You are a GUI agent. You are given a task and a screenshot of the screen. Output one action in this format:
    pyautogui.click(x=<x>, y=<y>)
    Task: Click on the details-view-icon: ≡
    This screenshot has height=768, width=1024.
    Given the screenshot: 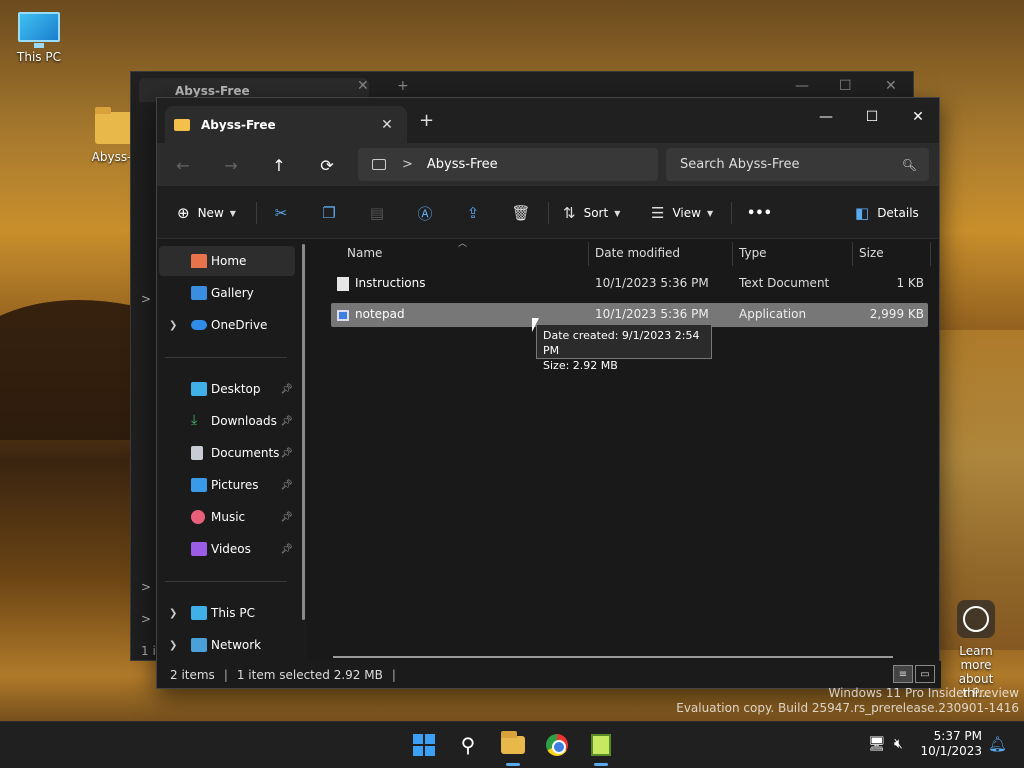 What is the action you would take?
    pyautogui.click(x=903, y=674)
    